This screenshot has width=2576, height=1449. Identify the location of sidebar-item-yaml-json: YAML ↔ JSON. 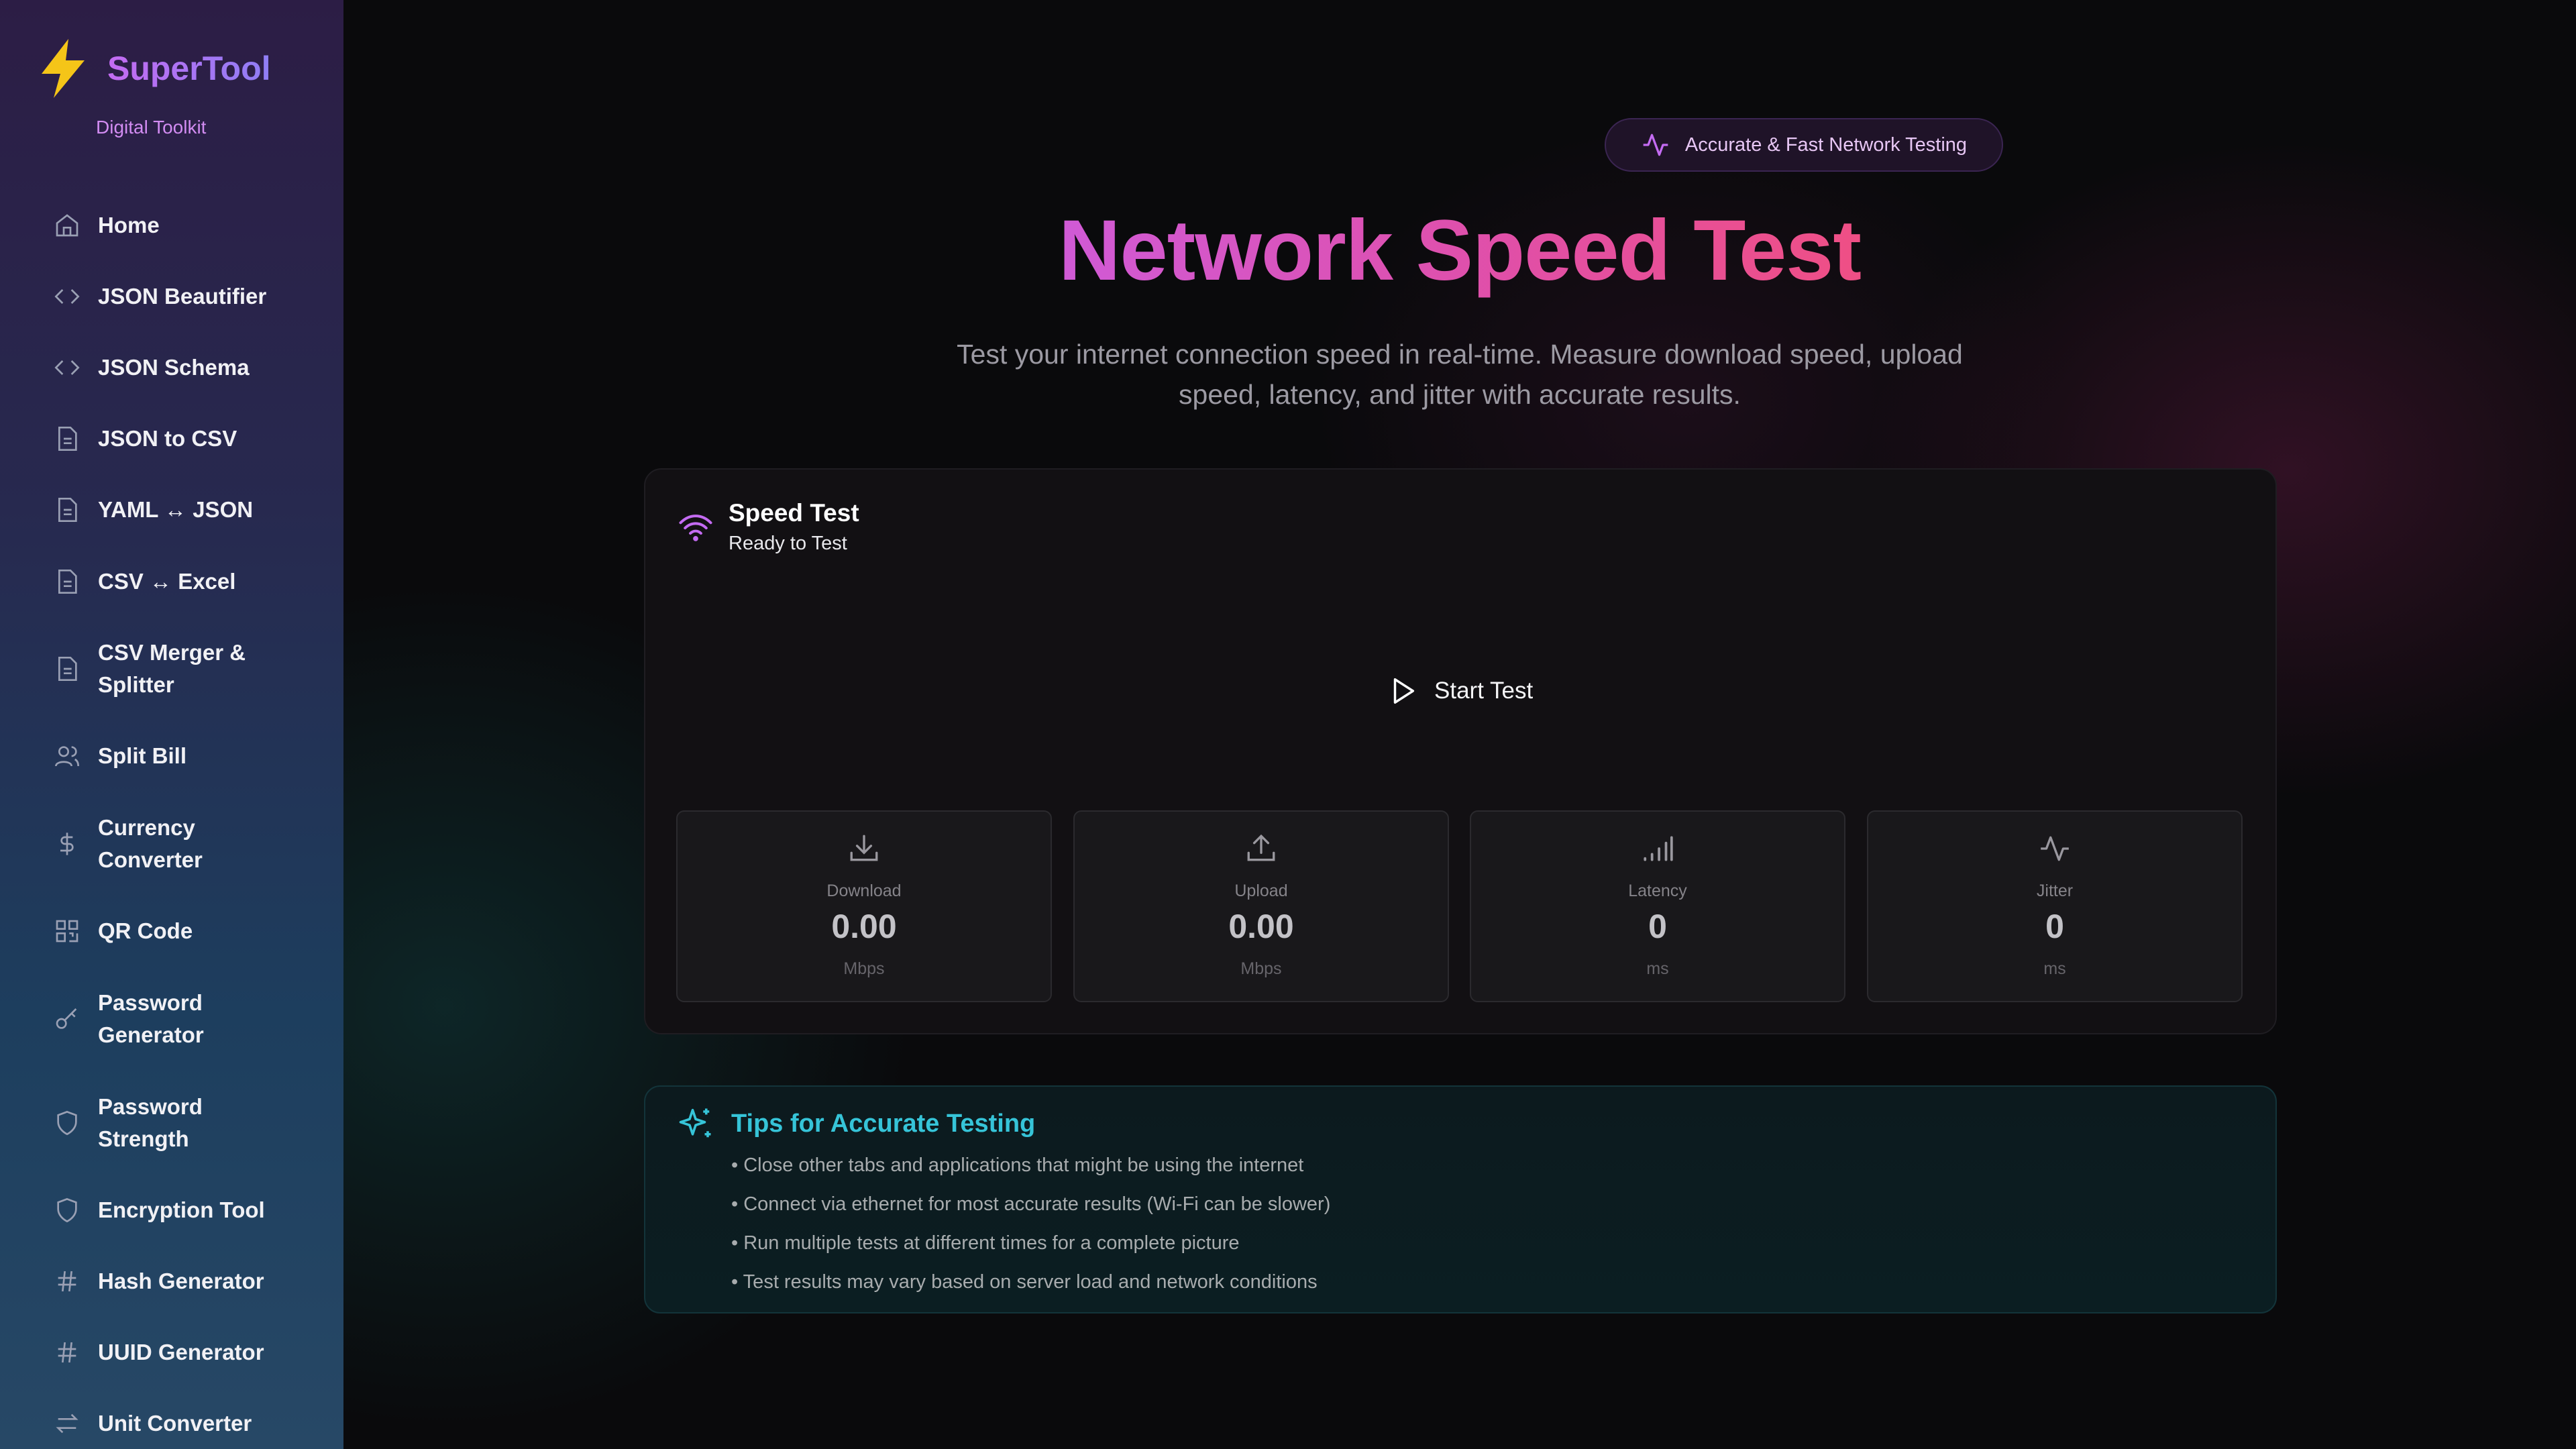
(176, 510).